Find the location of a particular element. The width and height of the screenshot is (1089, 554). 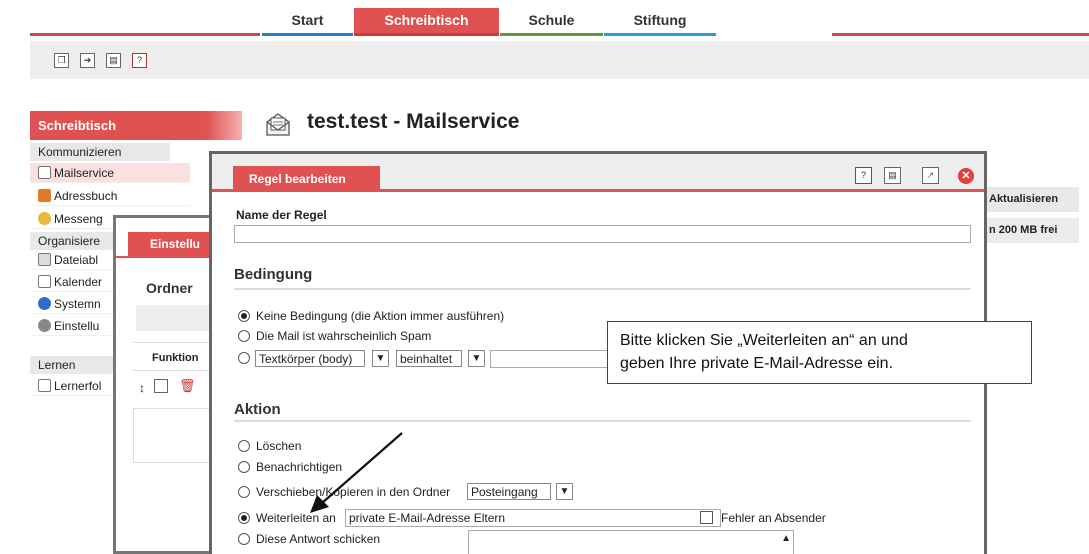

condition-operator-select: beinhaltet is located at coordinates (429, 358).